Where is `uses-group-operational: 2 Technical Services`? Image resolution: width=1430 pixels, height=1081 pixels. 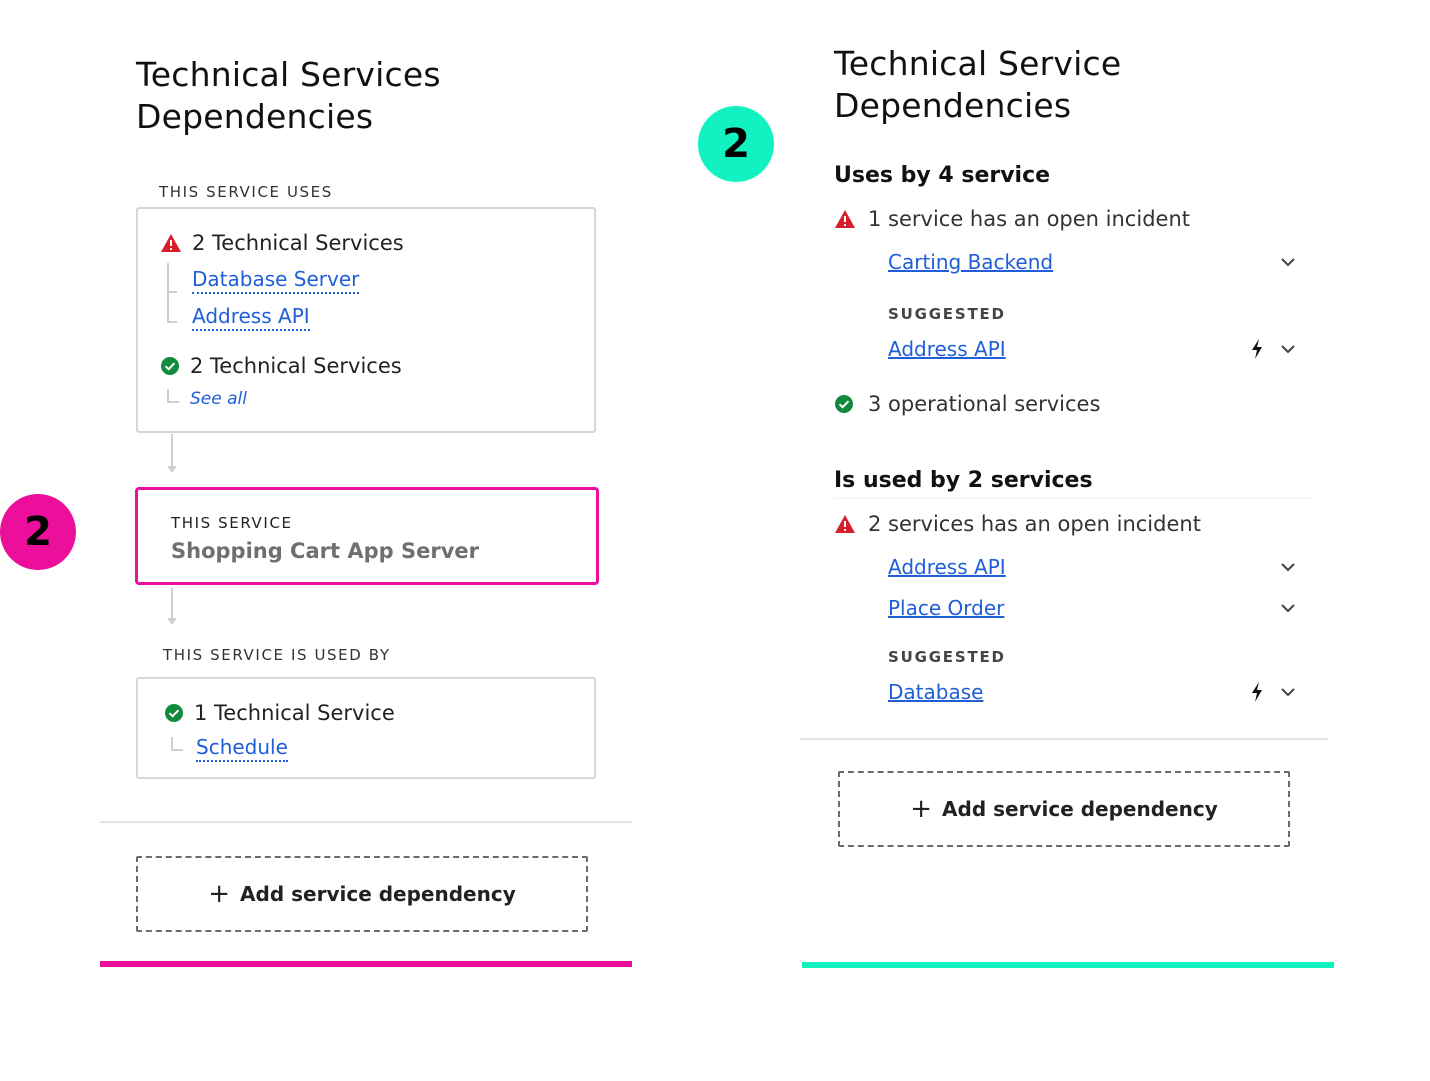
uses-group-operational: 2 Technical Services is located at coordinates (281, 366).